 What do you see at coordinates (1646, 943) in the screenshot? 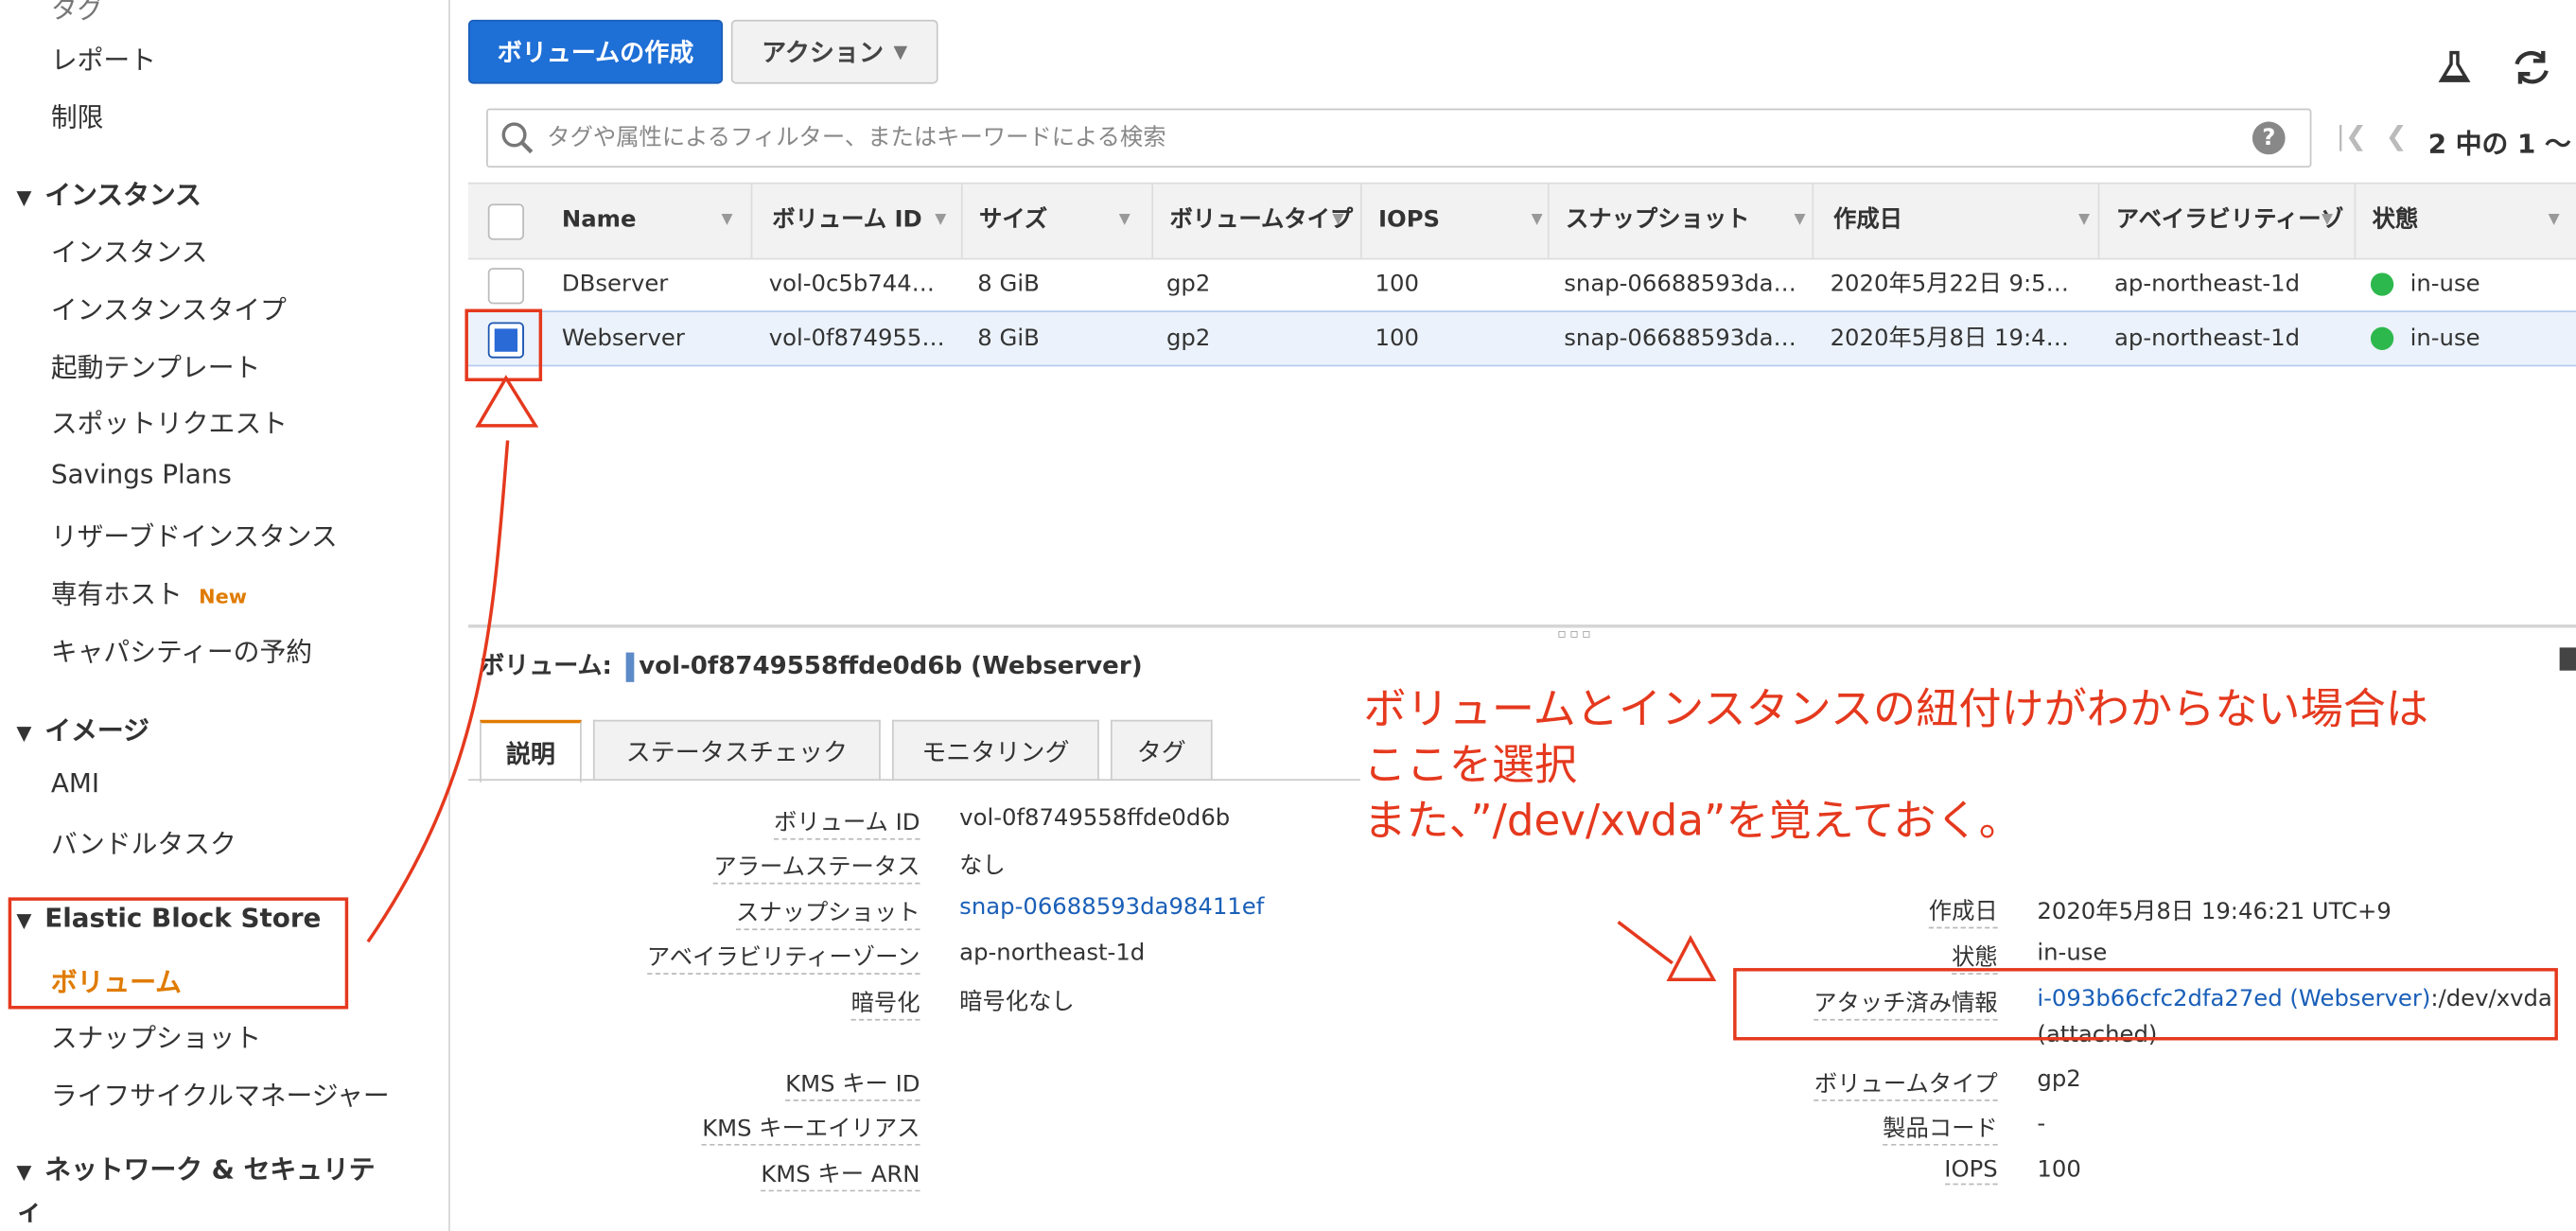
I see `pointer-line` at bounding box center [1646, 943].